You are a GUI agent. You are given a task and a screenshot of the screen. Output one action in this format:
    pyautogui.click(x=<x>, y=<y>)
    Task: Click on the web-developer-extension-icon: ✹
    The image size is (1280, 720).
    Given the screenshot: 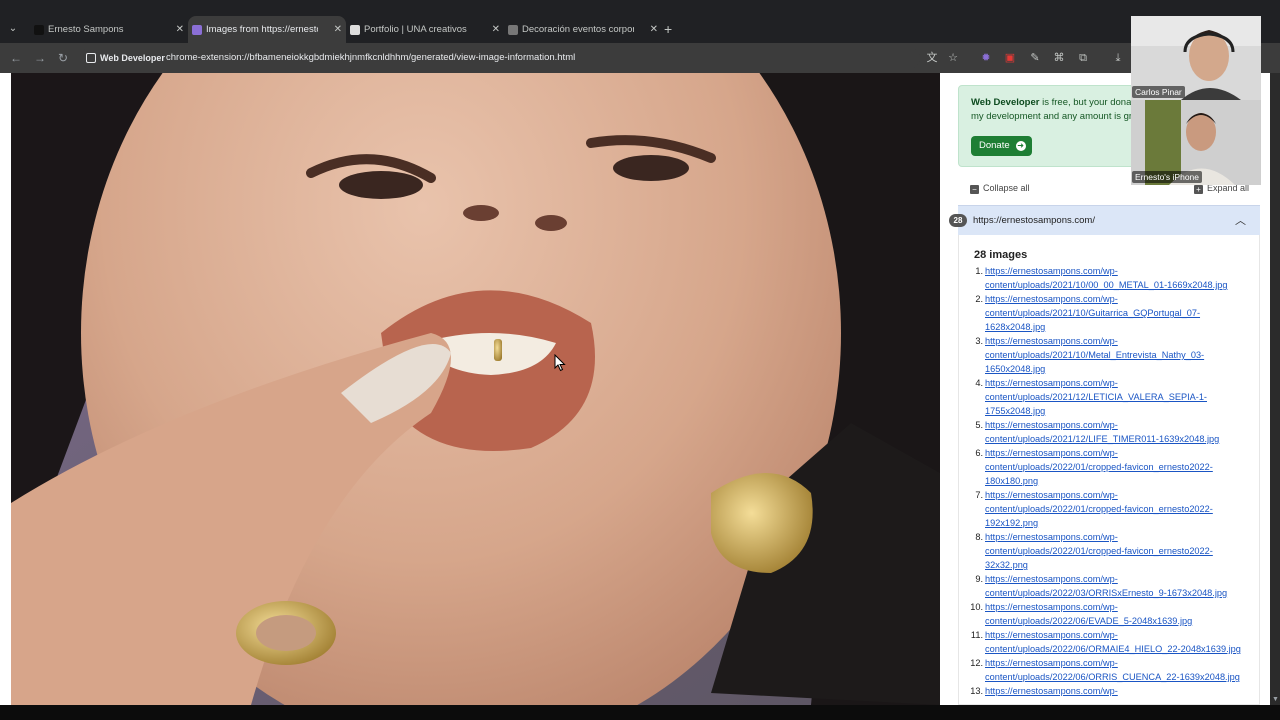 What is the action you would take?
    pyautogui.click(x=986, y=58)
    